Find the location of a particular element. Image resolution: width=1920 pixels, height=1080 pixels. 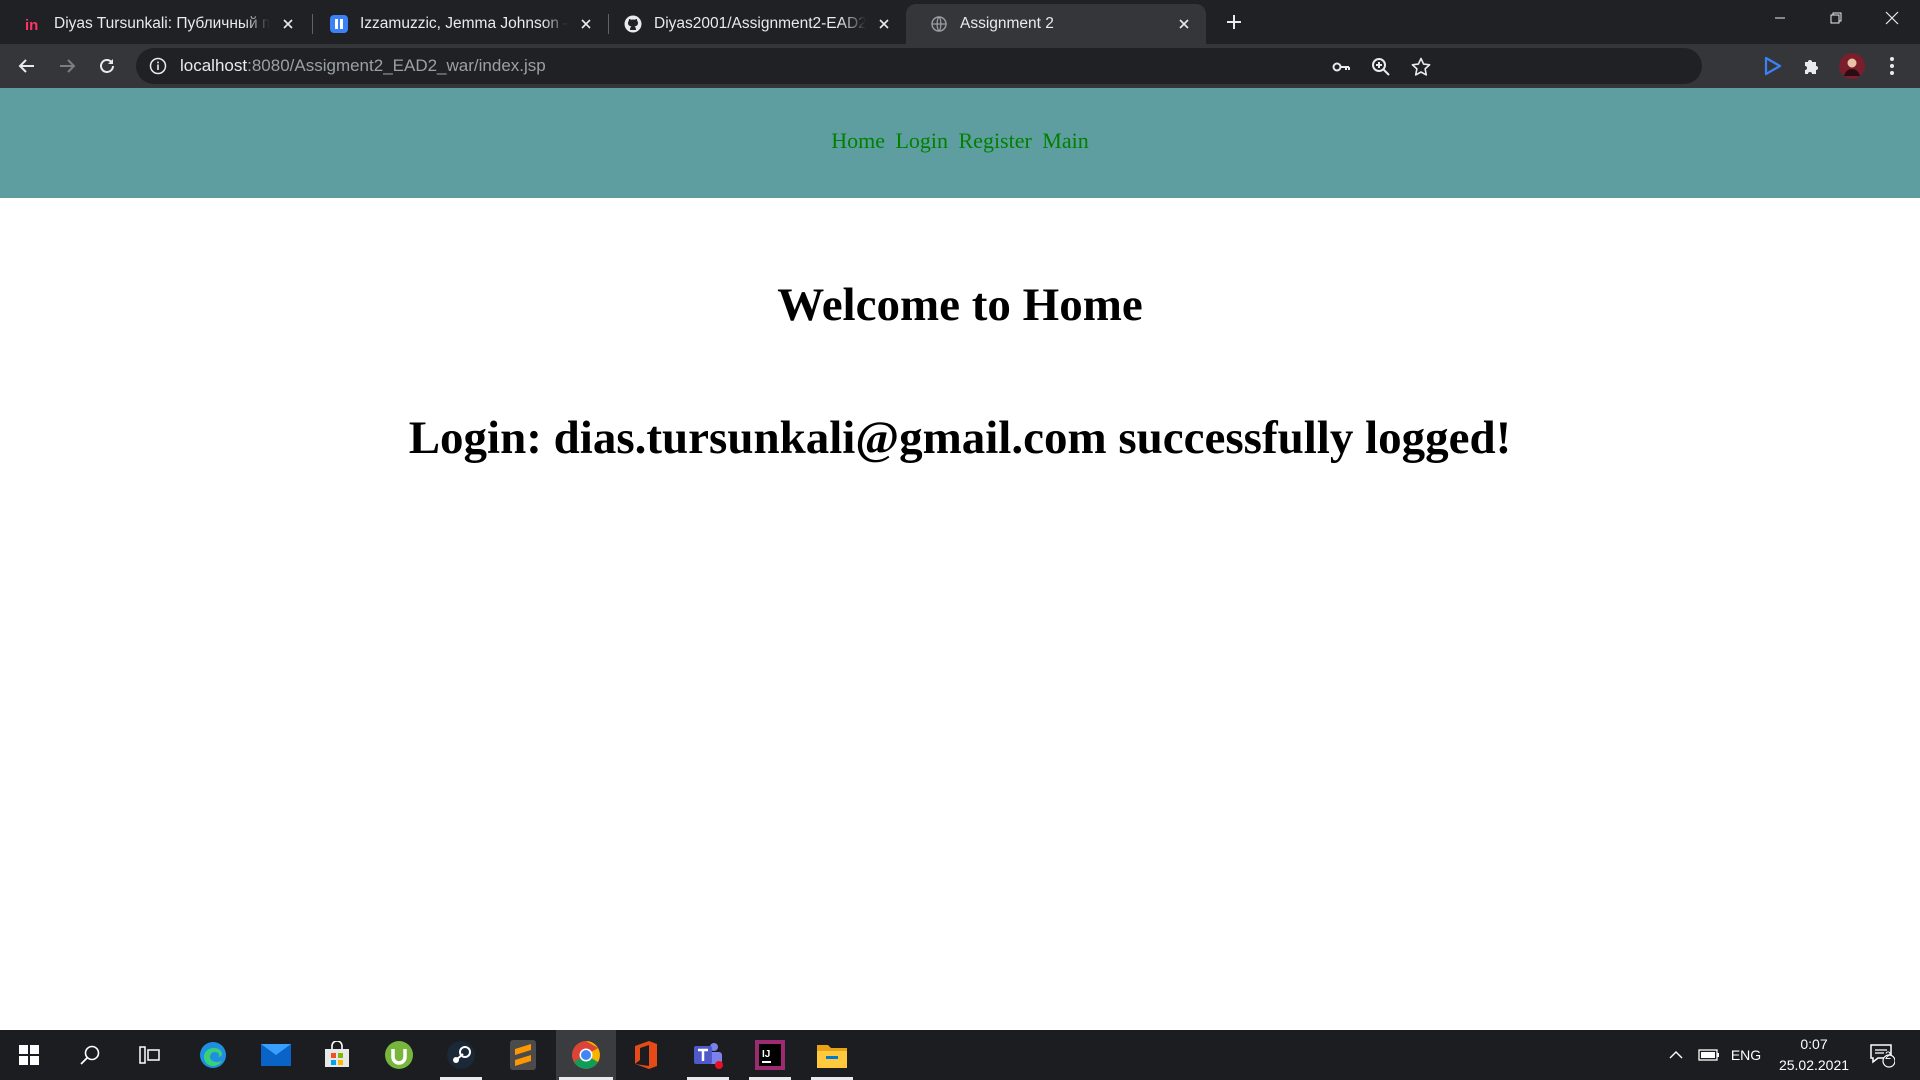

chevron-up-icon is located at coordinates (1676, 1055).